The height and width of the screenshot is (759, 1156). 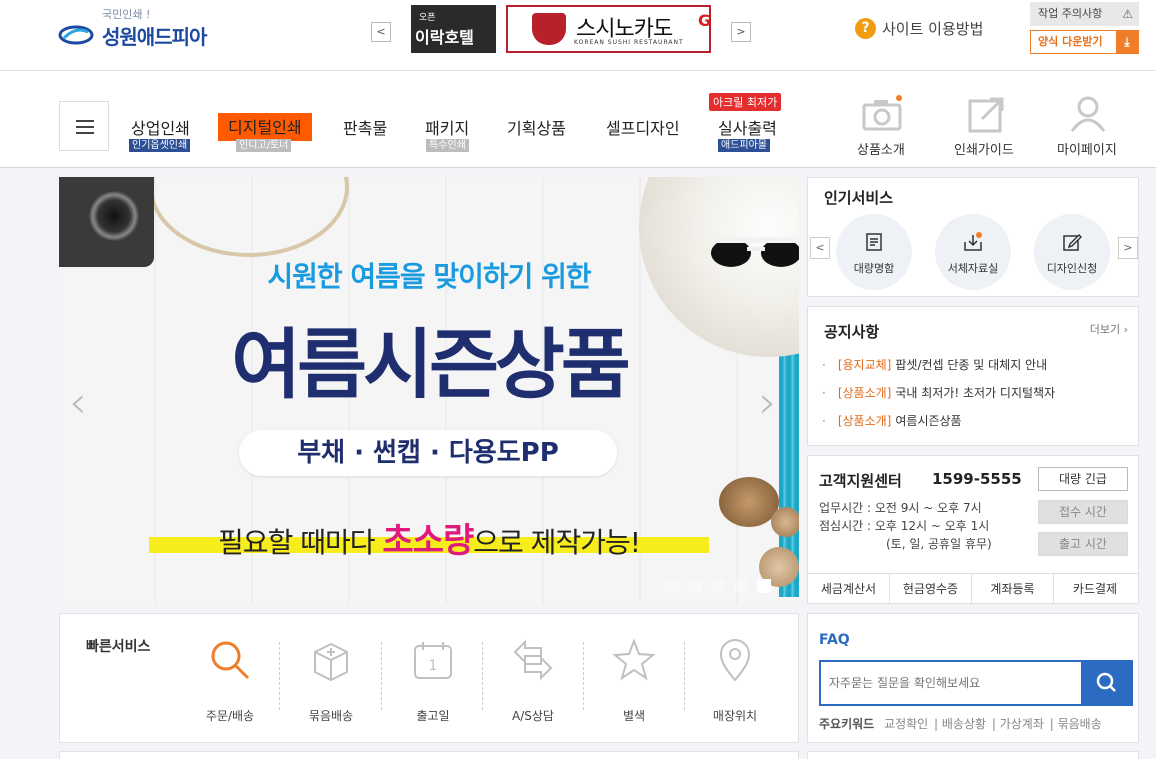 What do you see at coordinates (906, 724) in the screenshot?
I see `faq-keyword: 교정확인` at bounding box center [906, 724].